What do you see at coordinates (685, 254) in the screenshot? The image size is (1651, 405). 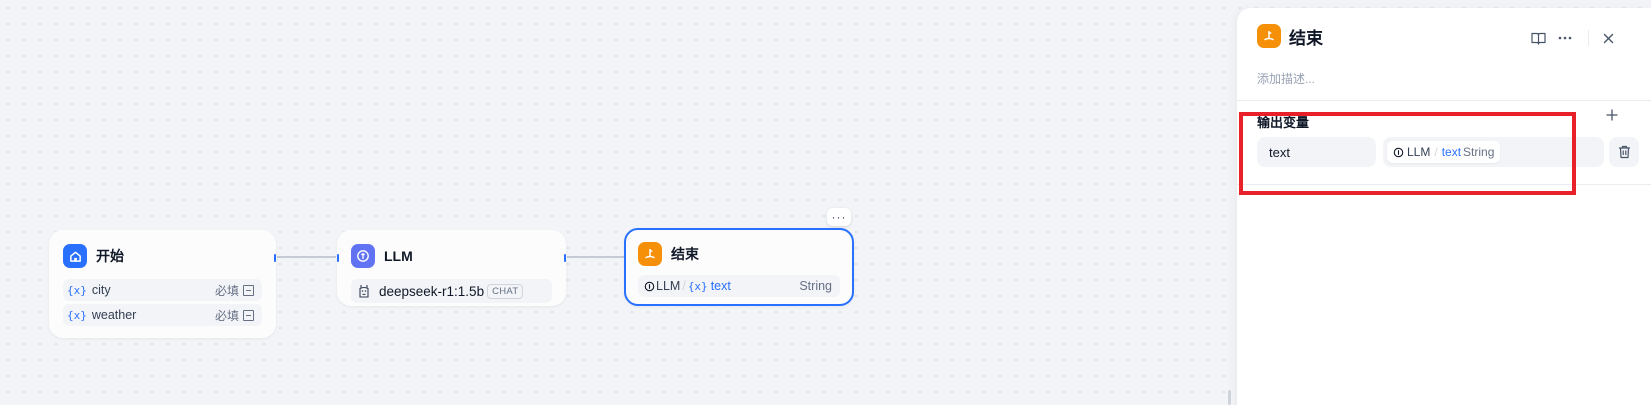 I see `end-node-title: 结束` at bounding box center [685, 254].